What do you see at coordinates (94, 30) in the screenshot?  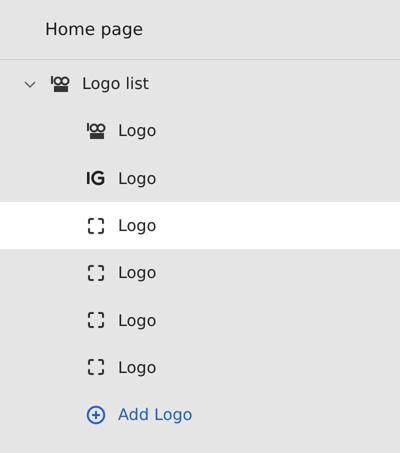 I see `page-title: Home page` at bounding box center [94, 30].